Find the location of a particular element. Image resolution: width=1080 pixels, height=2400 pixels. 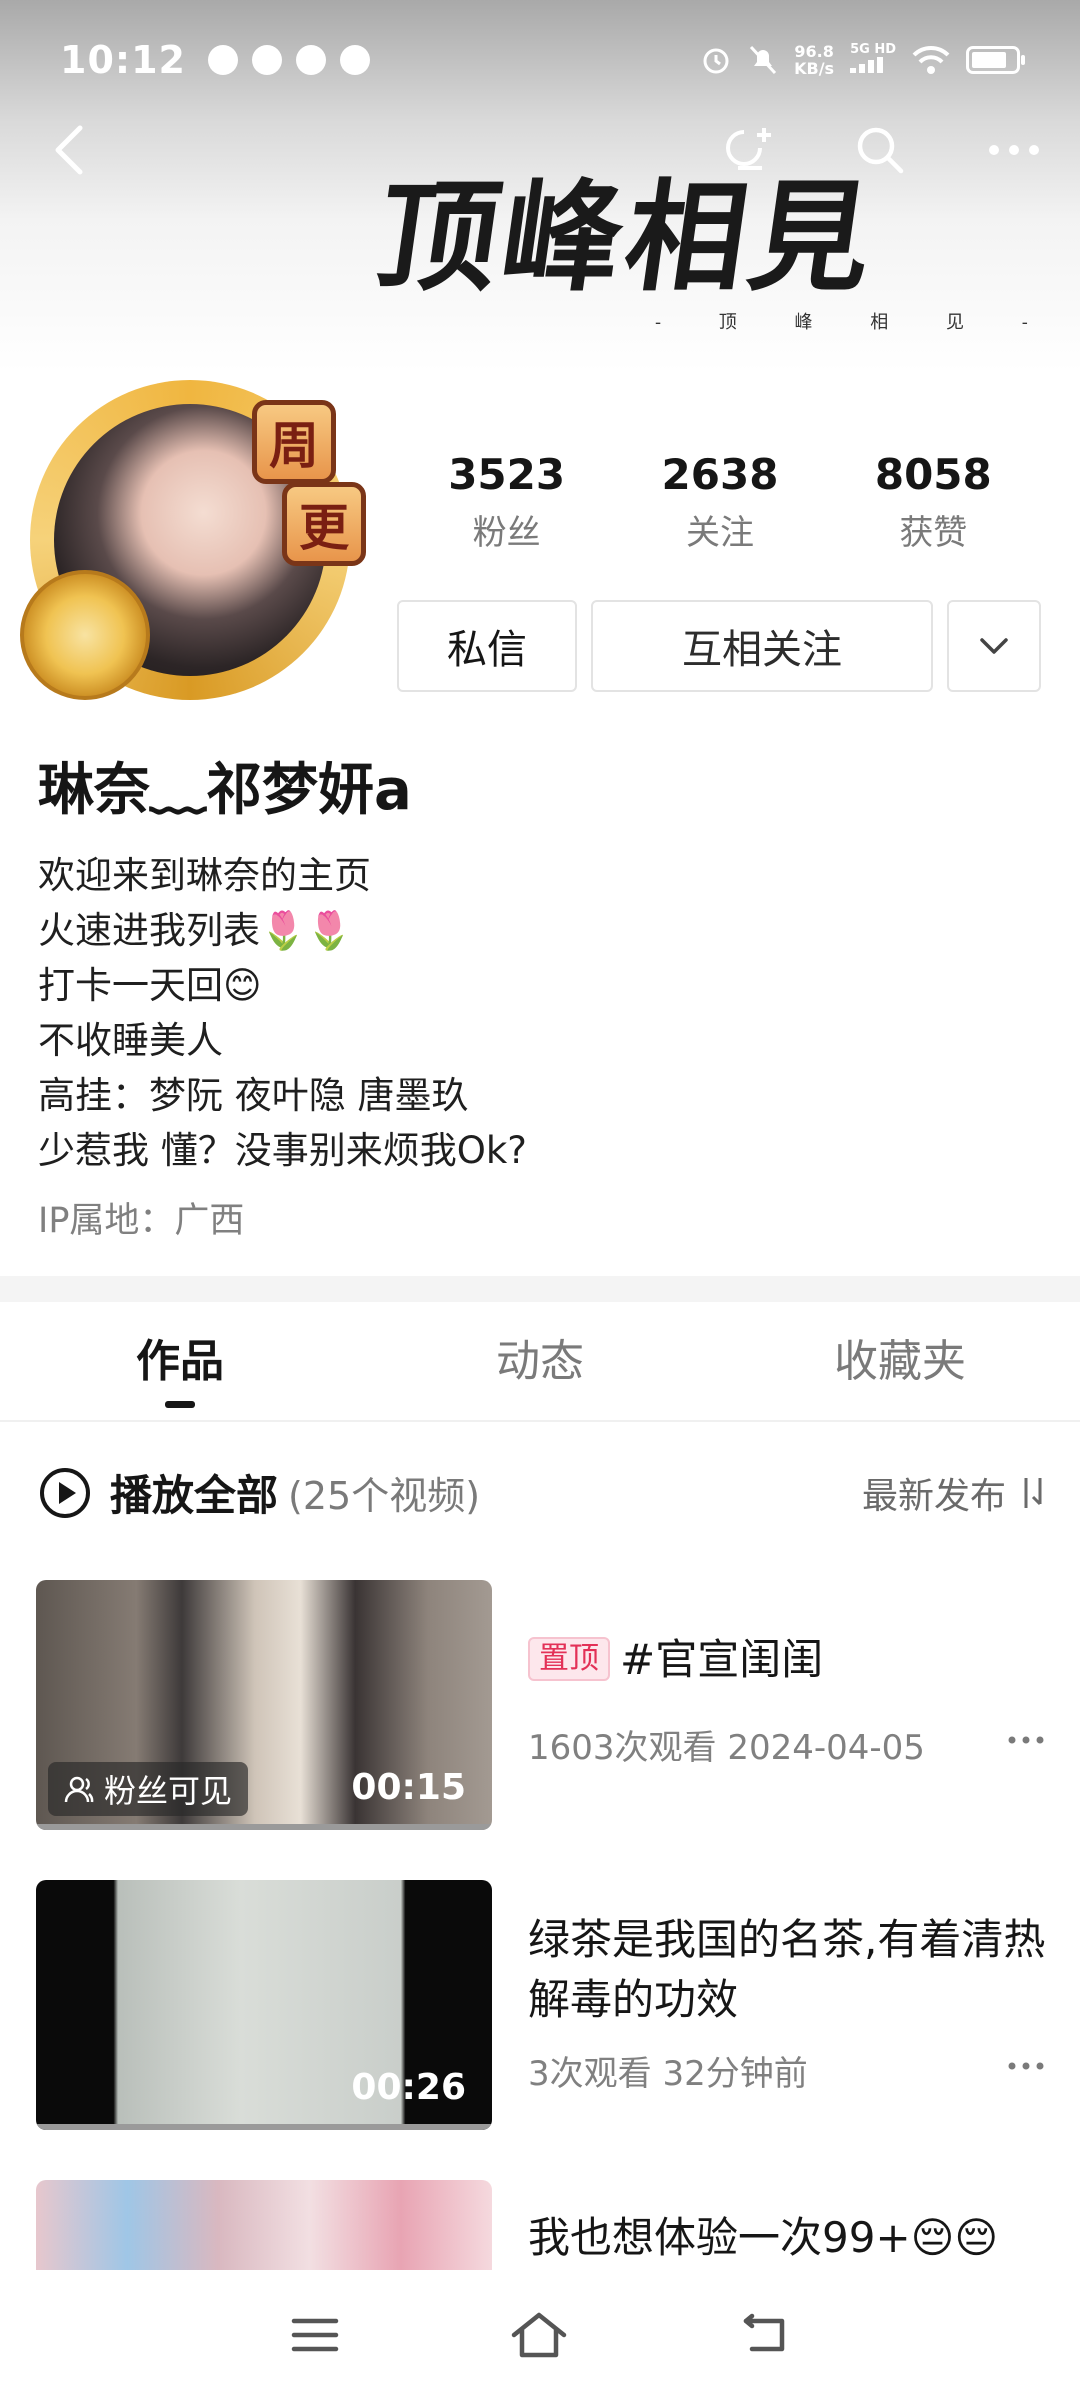

home-icon is located at coordinates (539, 2335).